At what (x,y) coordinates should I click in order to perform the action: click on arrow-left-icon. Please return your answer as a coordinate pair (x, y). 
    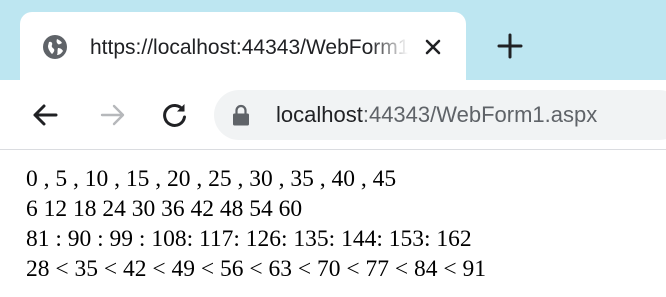
    Looking at the image, I should click on (45, 115).